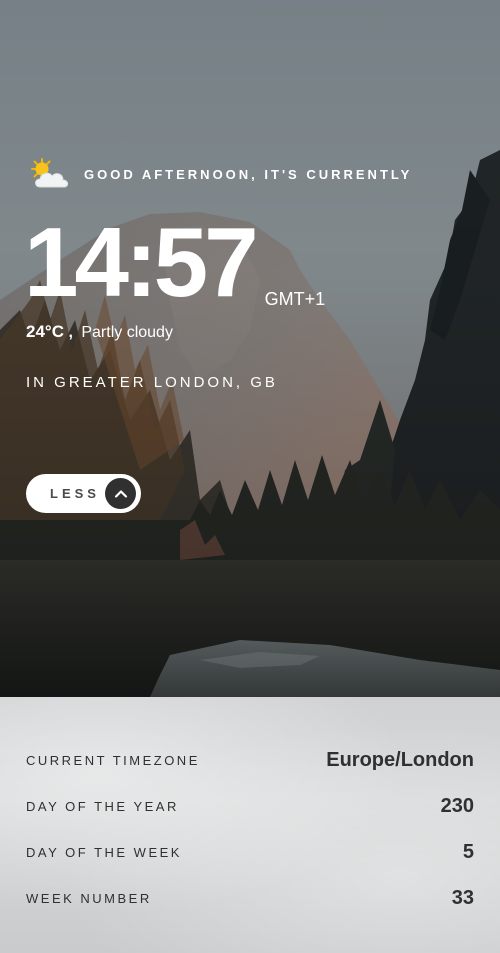 The image size is (500, 953). What do you see at coordinates (457, 805) in the screenshot?
I see `detail-value: 230` at bounding box center [457, 805].